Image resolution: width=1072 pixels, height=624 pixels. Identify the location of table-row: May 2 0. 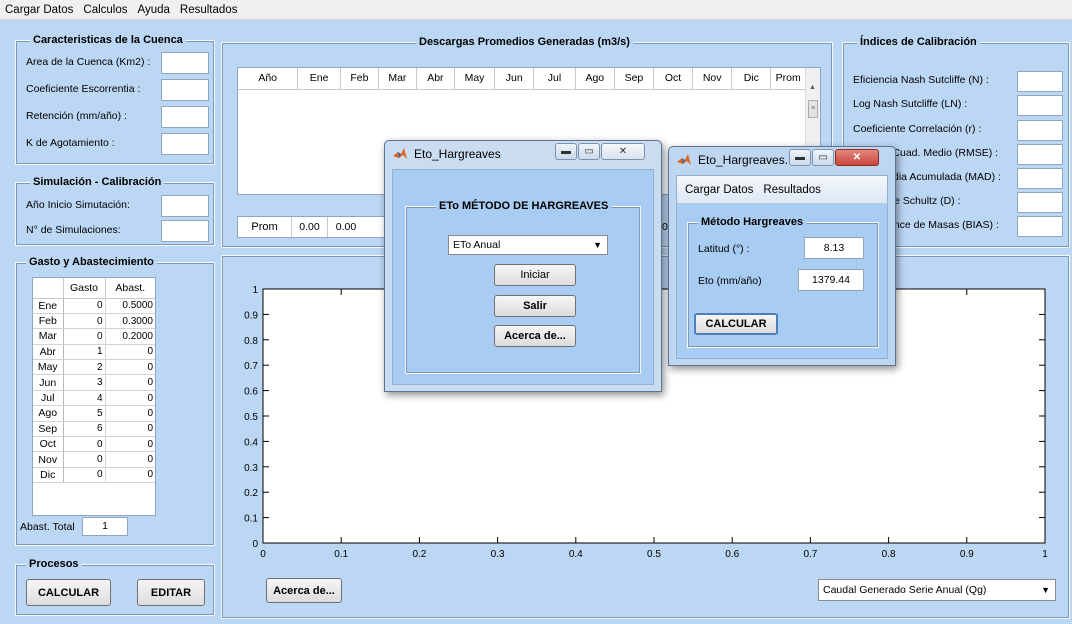
(94, 367).